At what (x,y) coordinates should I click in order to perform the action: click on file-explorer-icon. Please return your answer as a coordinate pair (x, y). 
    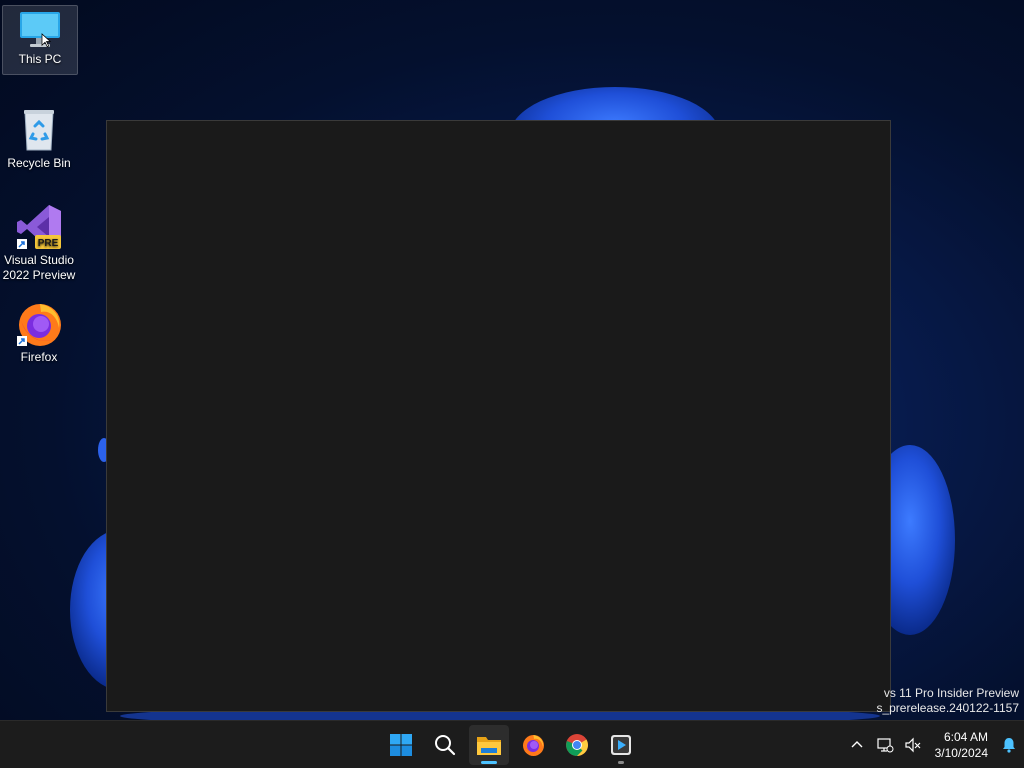
    Looking at the image, I should click on (489, 746).